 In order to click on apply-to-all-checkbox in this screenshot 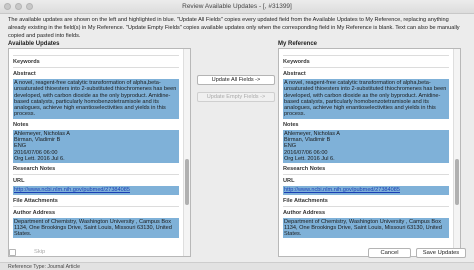, I will do `click(12, 252)`.